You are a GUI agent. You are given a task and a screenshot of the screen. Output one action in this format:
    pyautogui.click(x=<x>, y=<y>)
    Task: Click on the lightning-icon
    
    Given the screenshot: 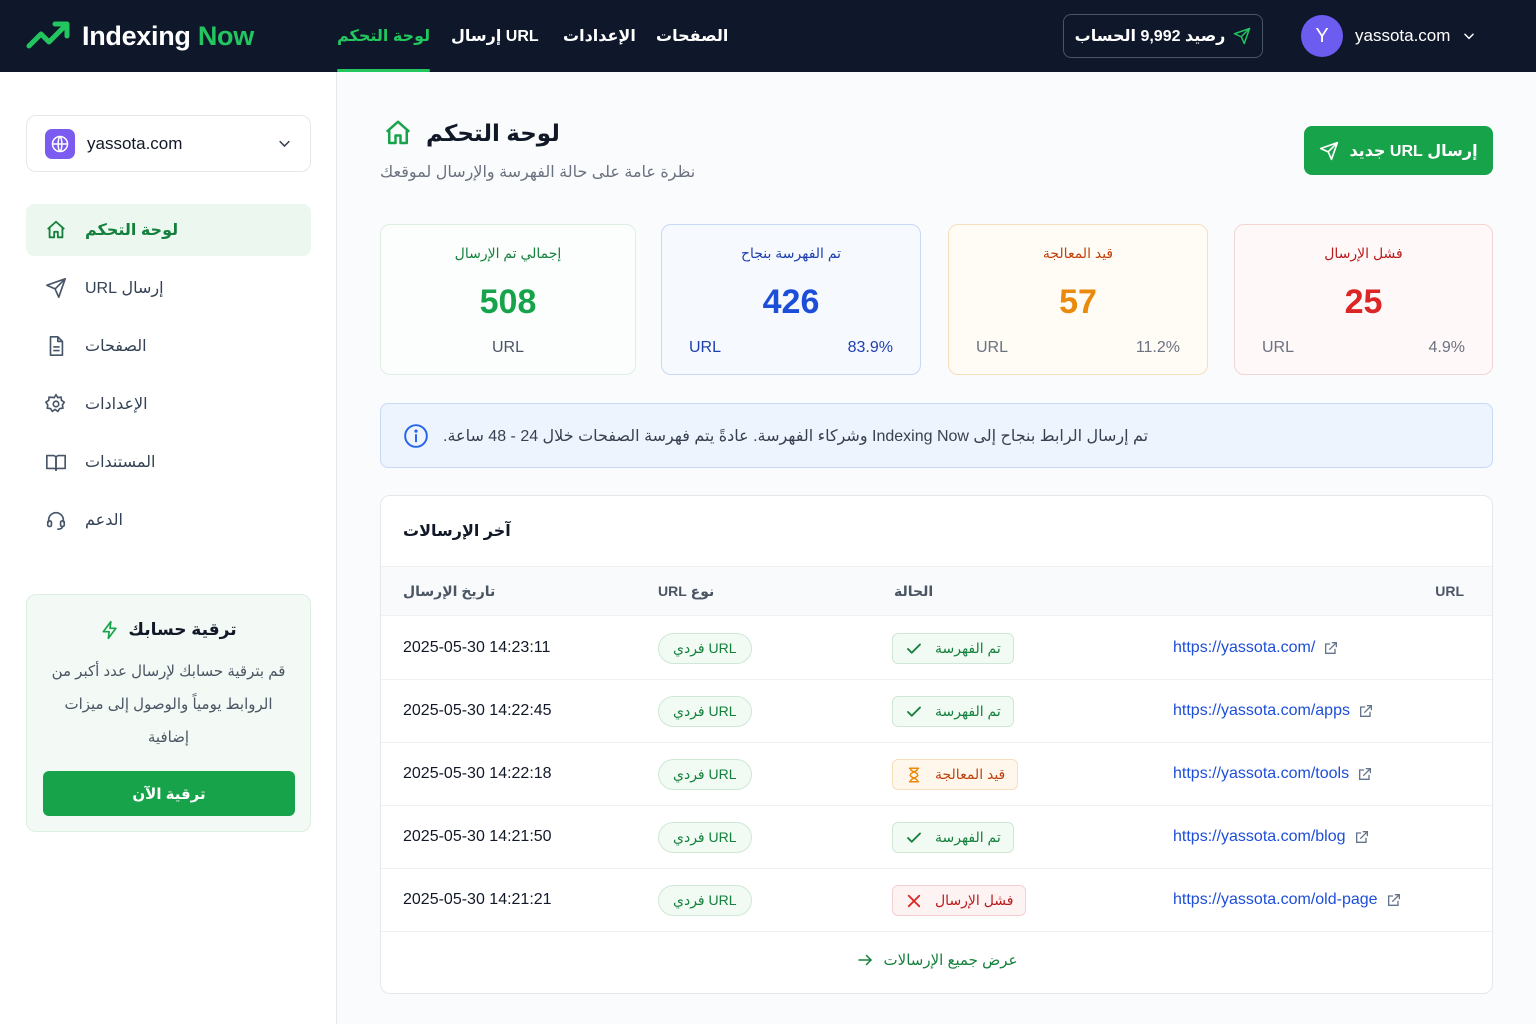 What is the action you would take?
    pyautogui.click(x=110, y=630)
    